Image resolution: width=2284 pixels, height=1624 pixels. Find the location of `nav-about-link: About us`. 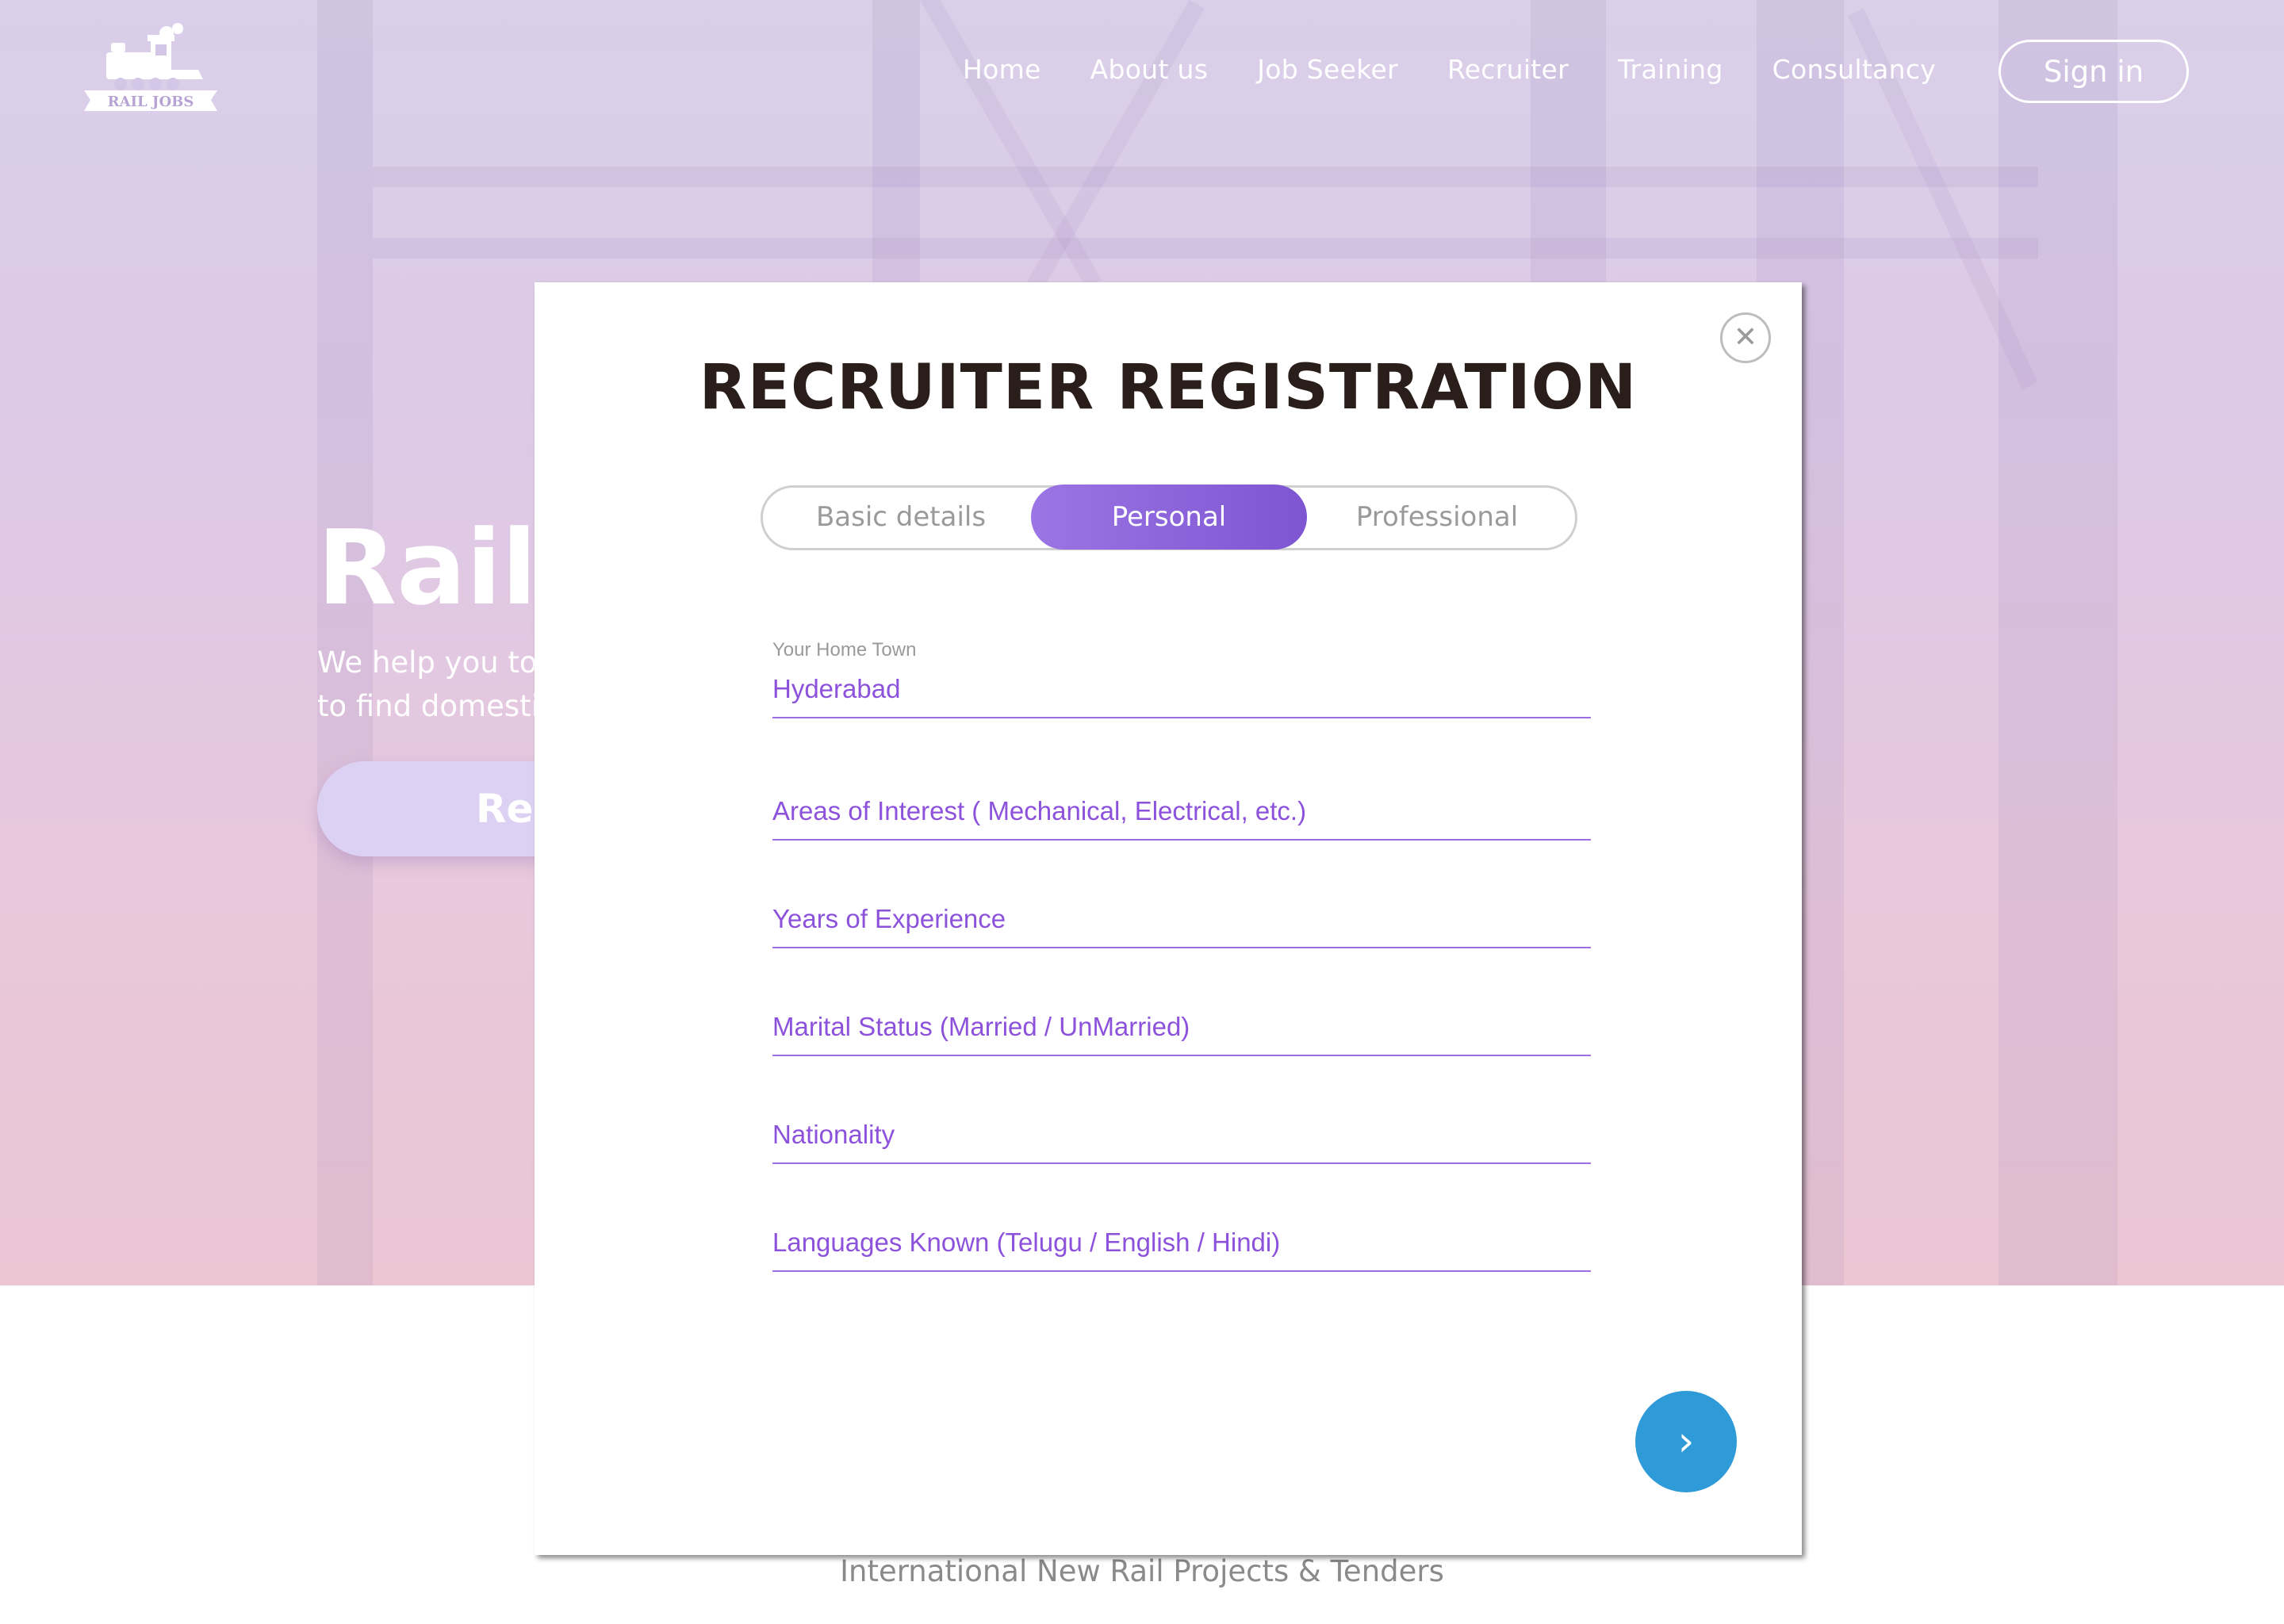

nav-about-link: About us is located at coordinates (1149, 69).